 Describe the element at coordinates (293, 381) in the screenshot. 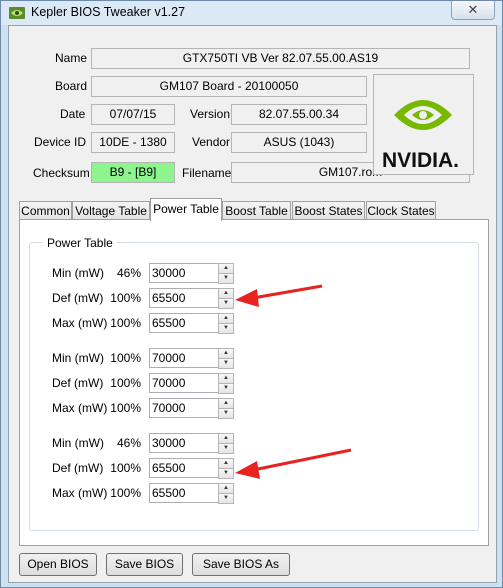

I see `annotation-arrows` at that location.